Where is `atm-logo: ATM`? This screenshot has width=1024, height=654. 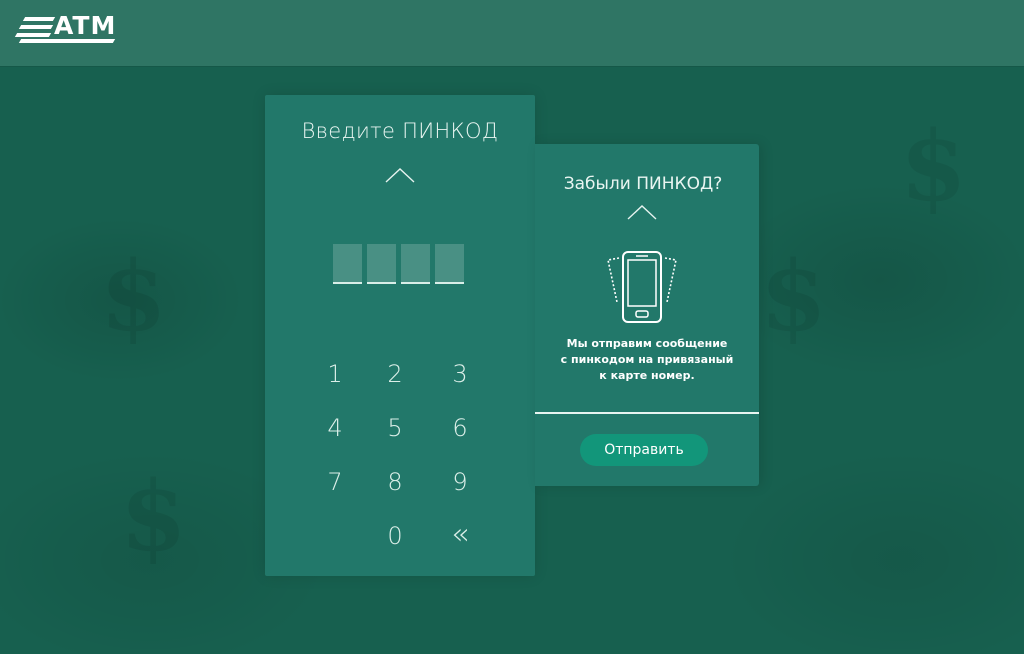 atm-logo: ATM is located at coordinates (65, 28).